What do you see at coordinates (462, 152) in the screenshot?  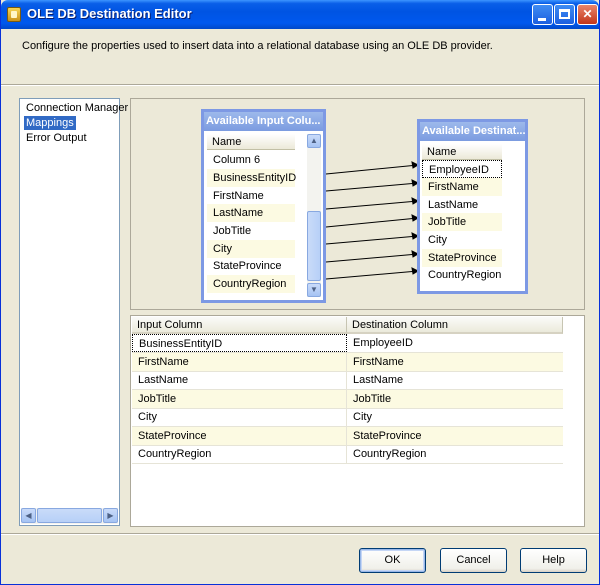 I see `destination-name-header: Name` at bounding box center [462, 152].